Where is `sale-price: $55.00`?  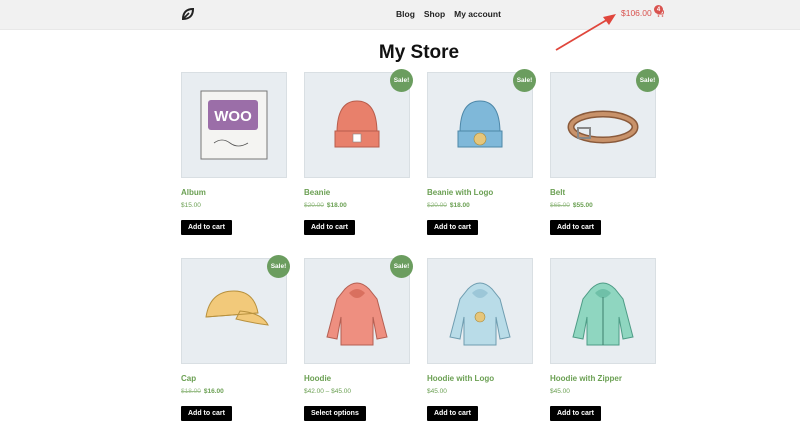 sale-price: $55.00 is located at coordinates (582, 205).